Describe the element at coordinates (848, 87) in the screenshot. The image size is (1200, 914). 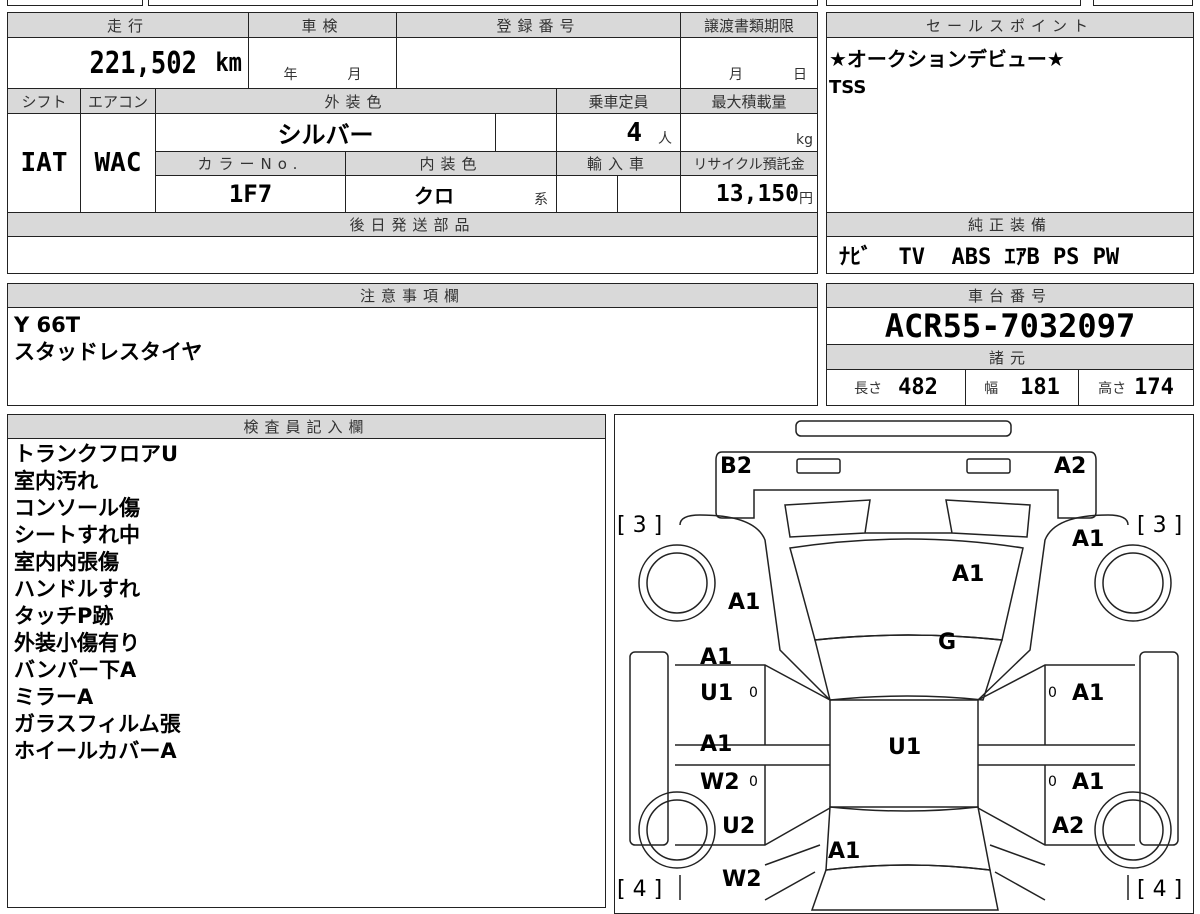
I see `sales-point-line: TSS` at that location.